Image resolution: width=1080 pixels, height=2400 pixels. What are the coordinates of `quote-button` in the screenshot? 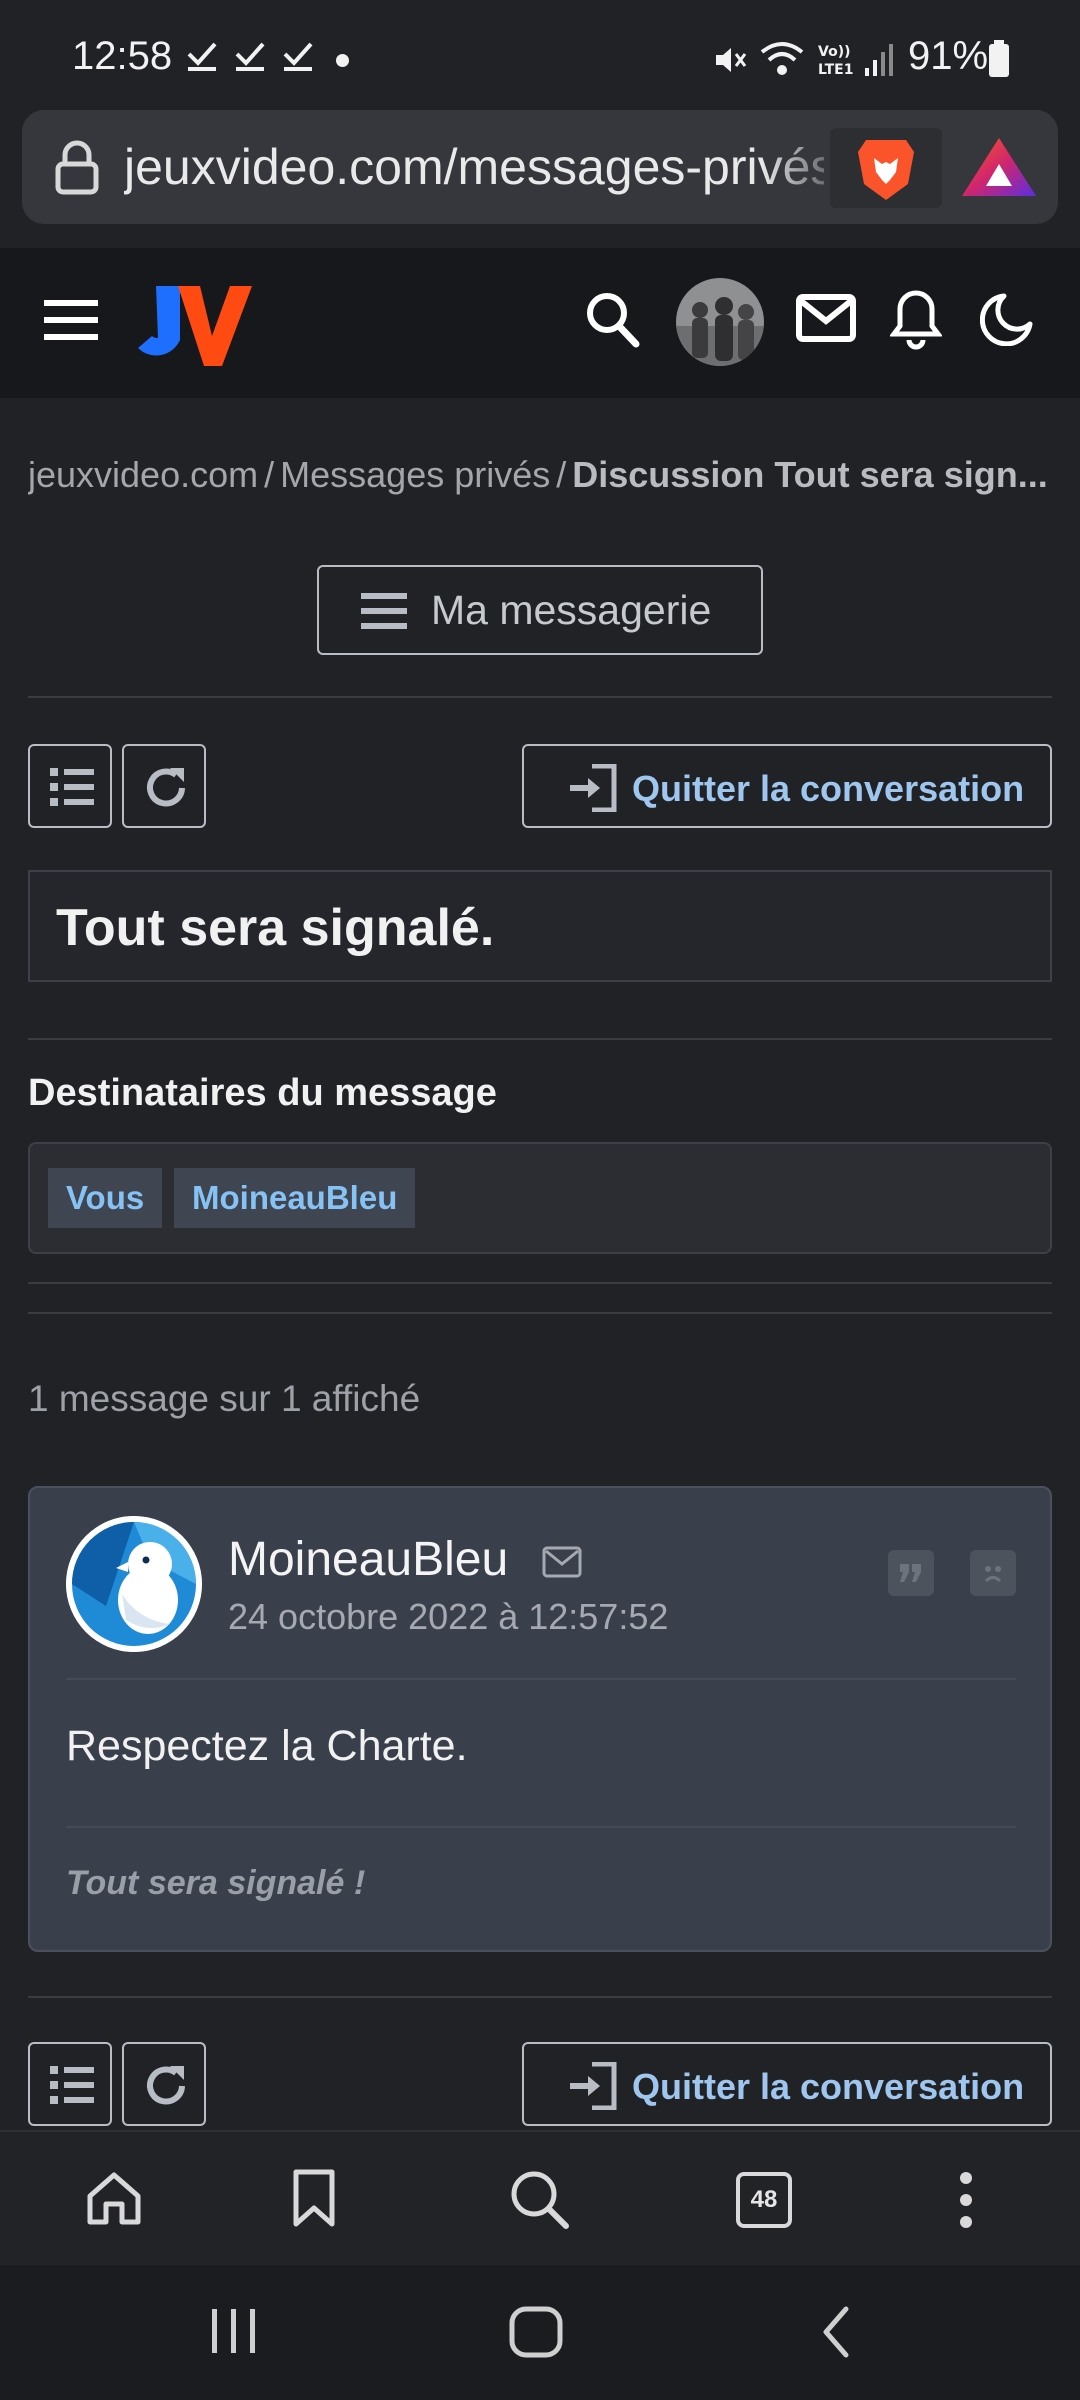 It's located at (911, 1573).